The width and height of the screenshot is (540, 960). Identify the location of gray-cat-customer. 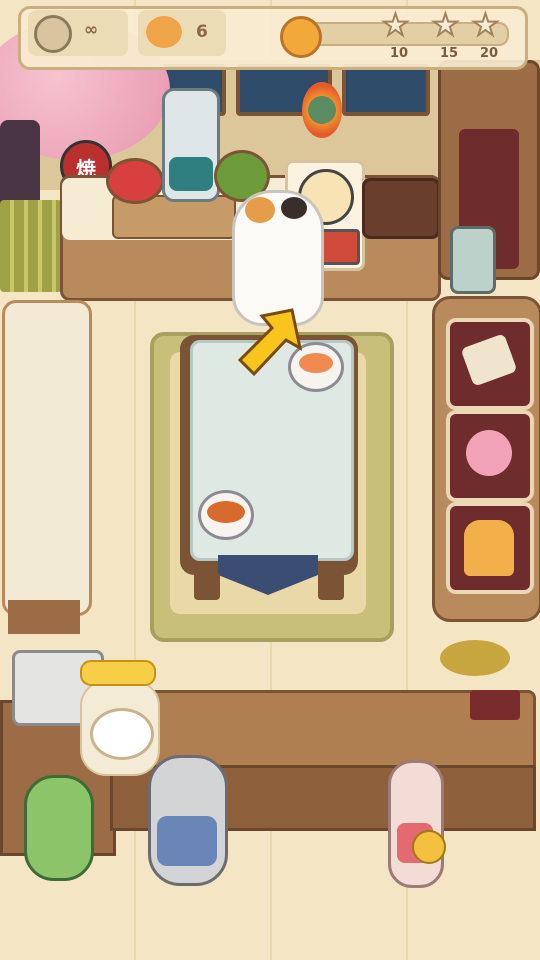
(188, 820).